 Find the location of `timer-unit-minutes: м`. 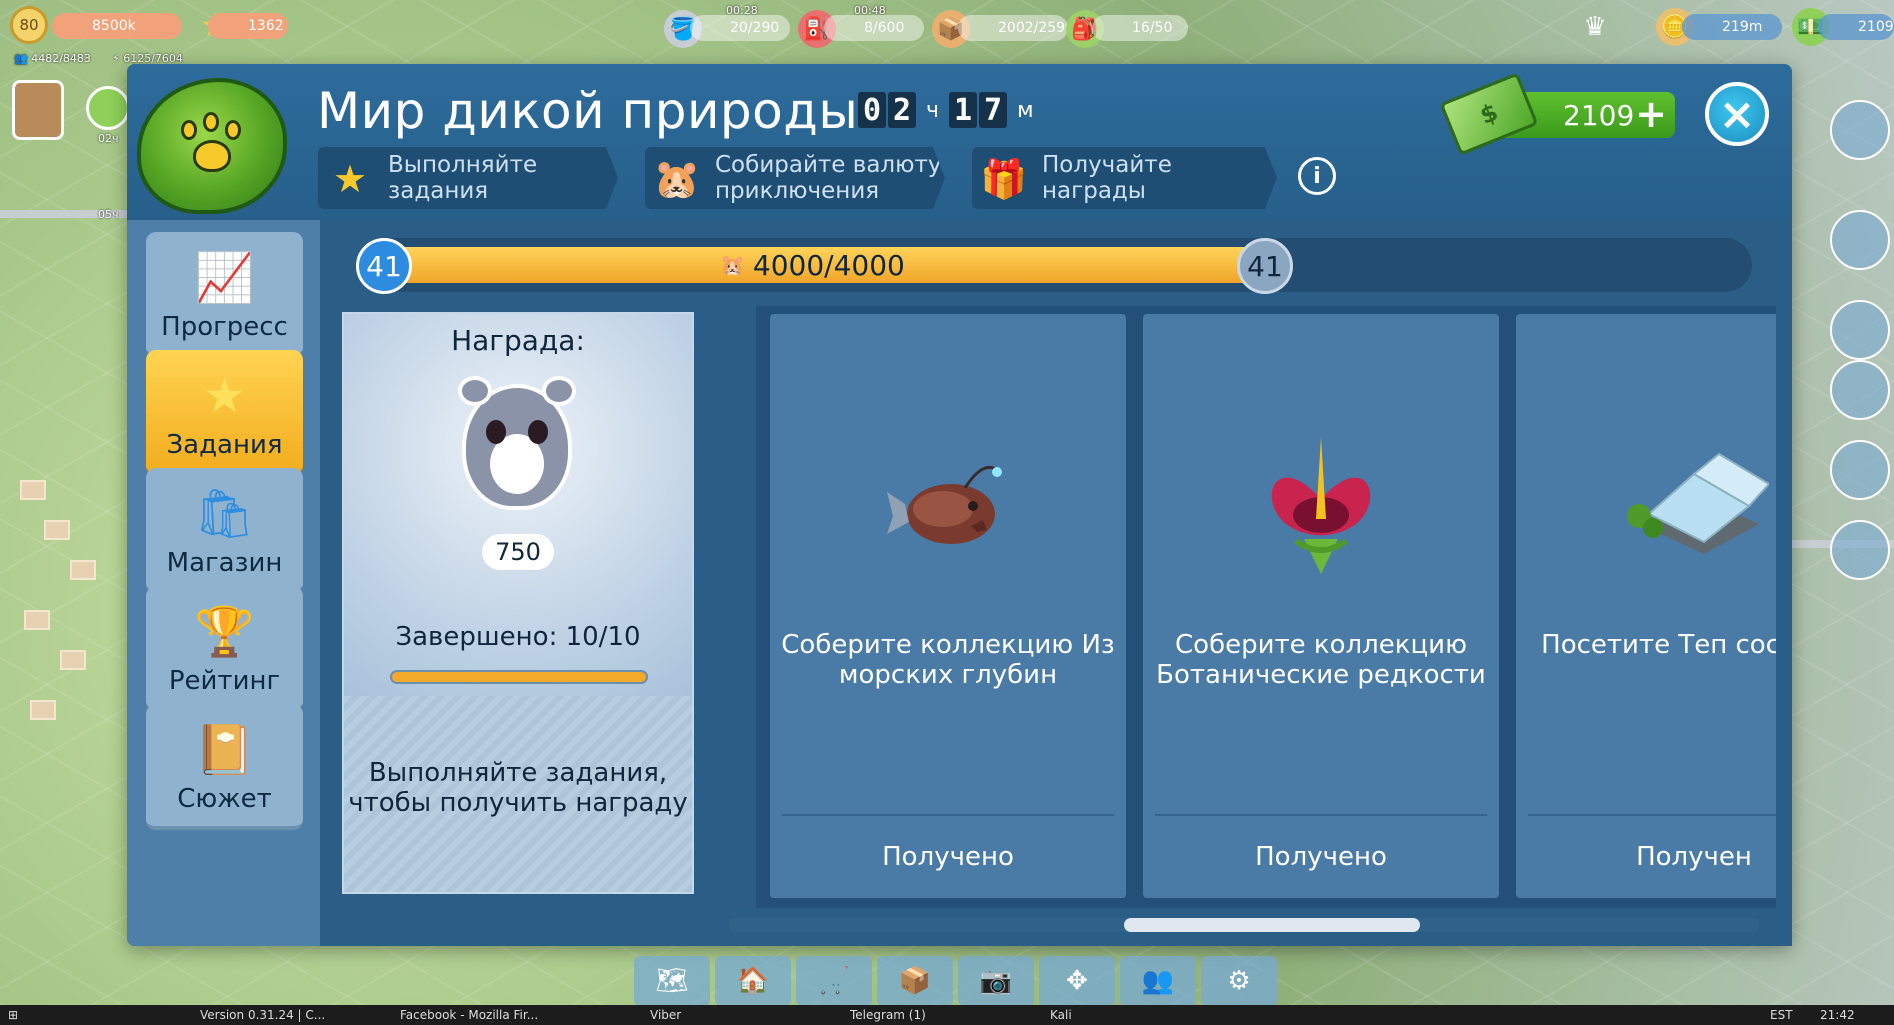

timer-unit-minutes: м is located at coordinates (1025, 110).